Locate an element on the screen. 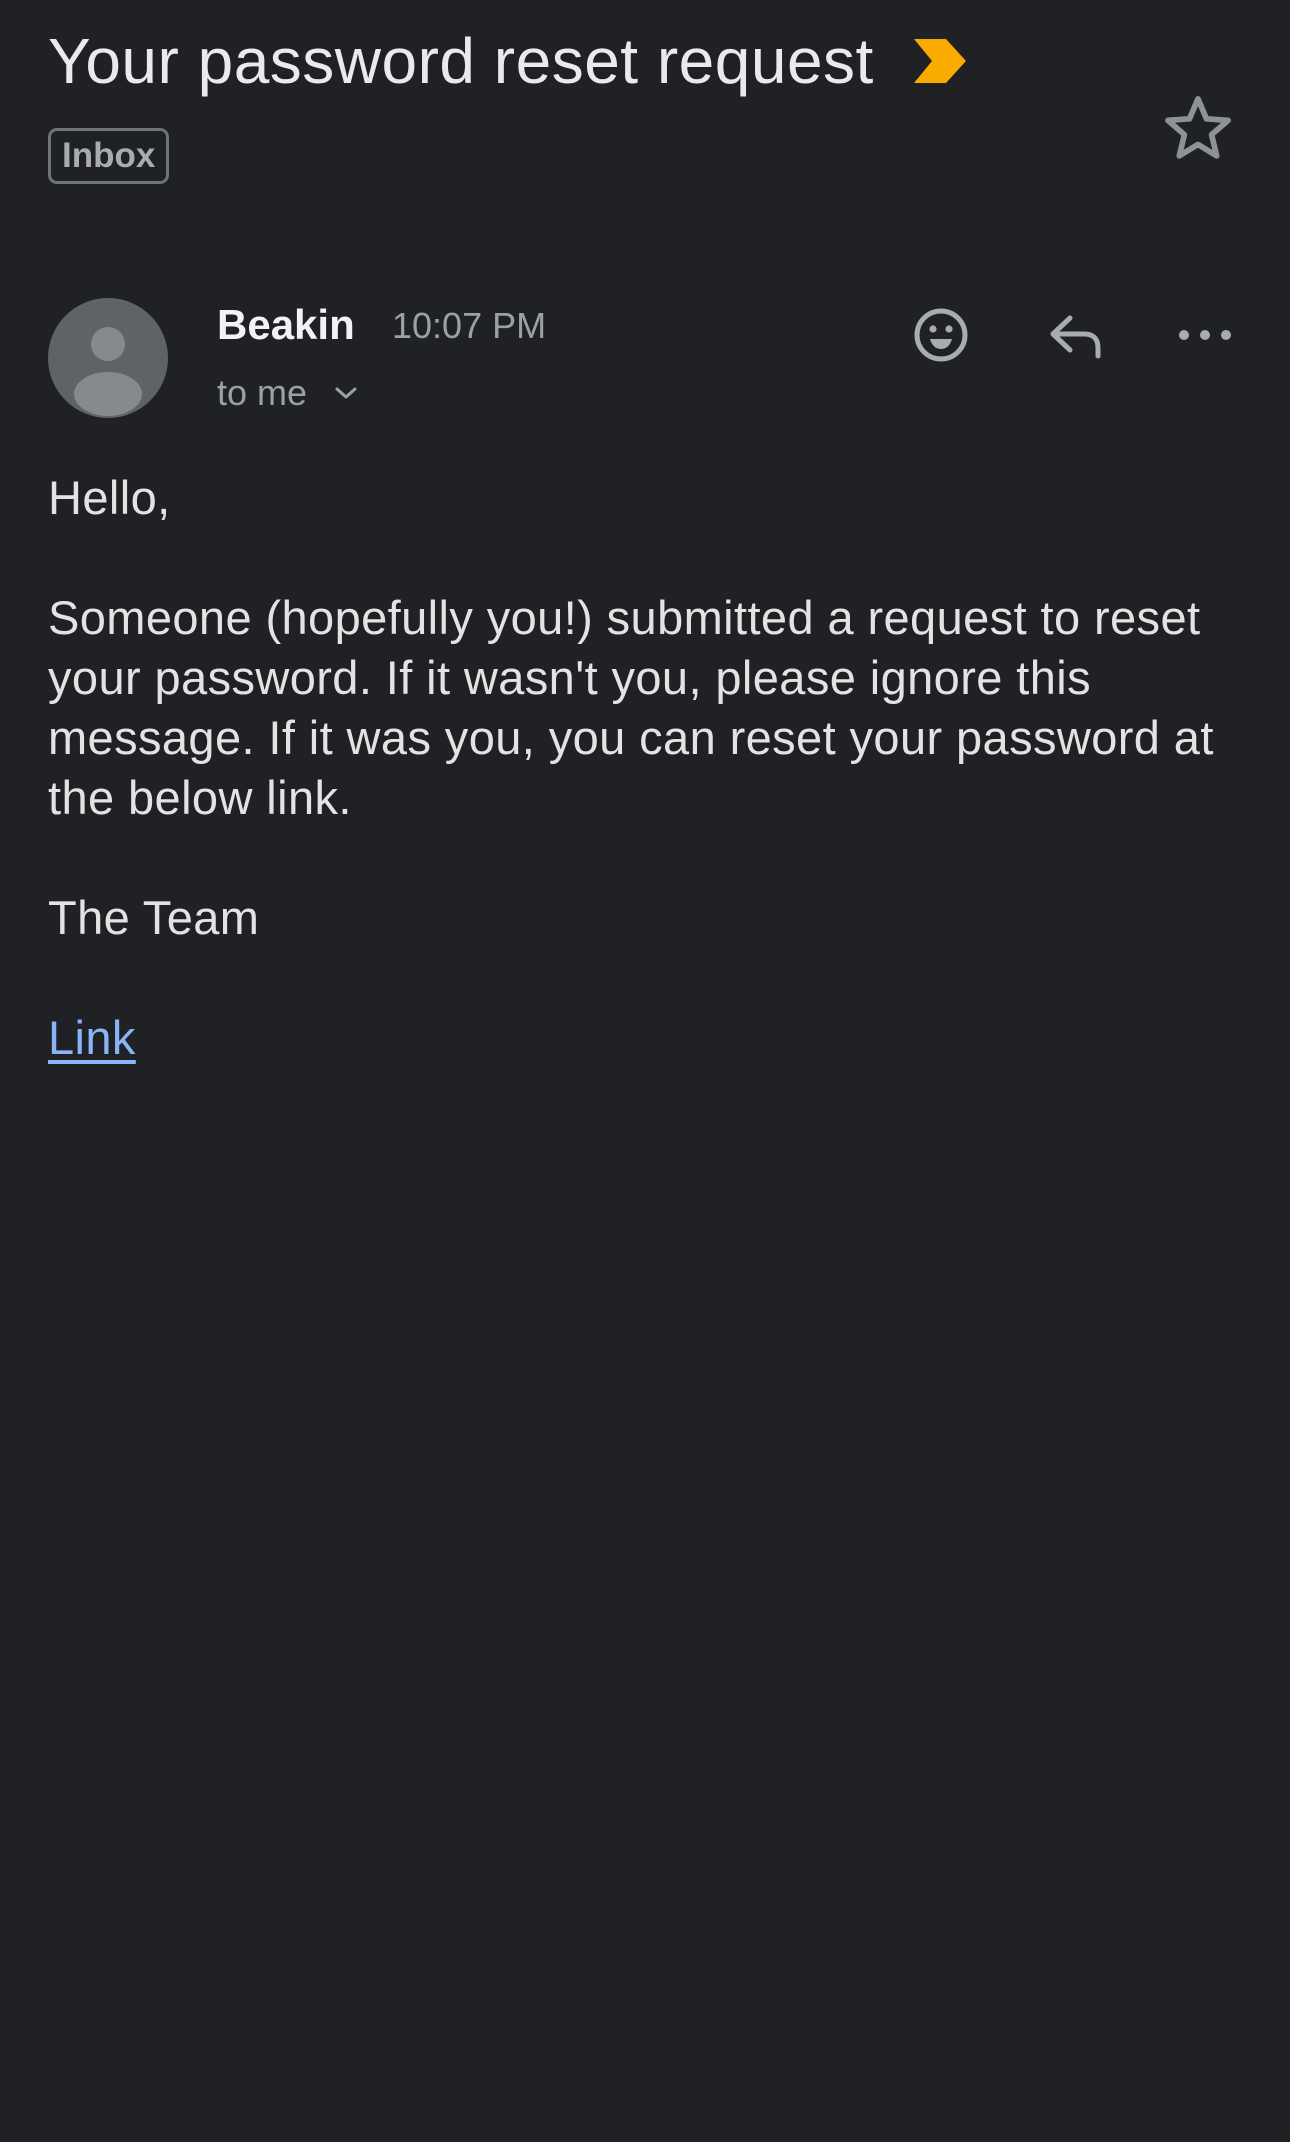 The image size is (1290, 2142). recipient-toggle: to me is located at coordinates (288, 393).